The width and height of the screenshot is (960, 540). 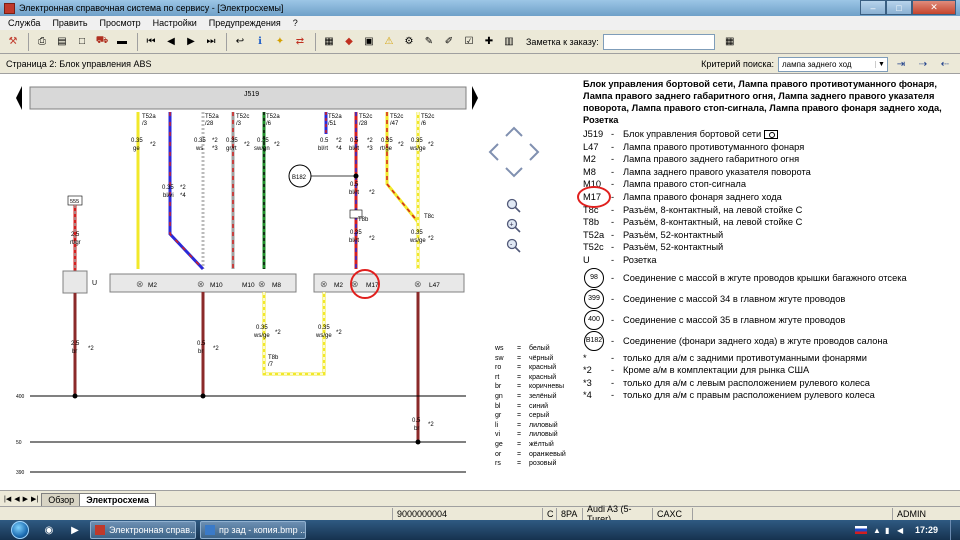 I want to click on chevron-down-icon: ▼, so click(x=881, y=64).